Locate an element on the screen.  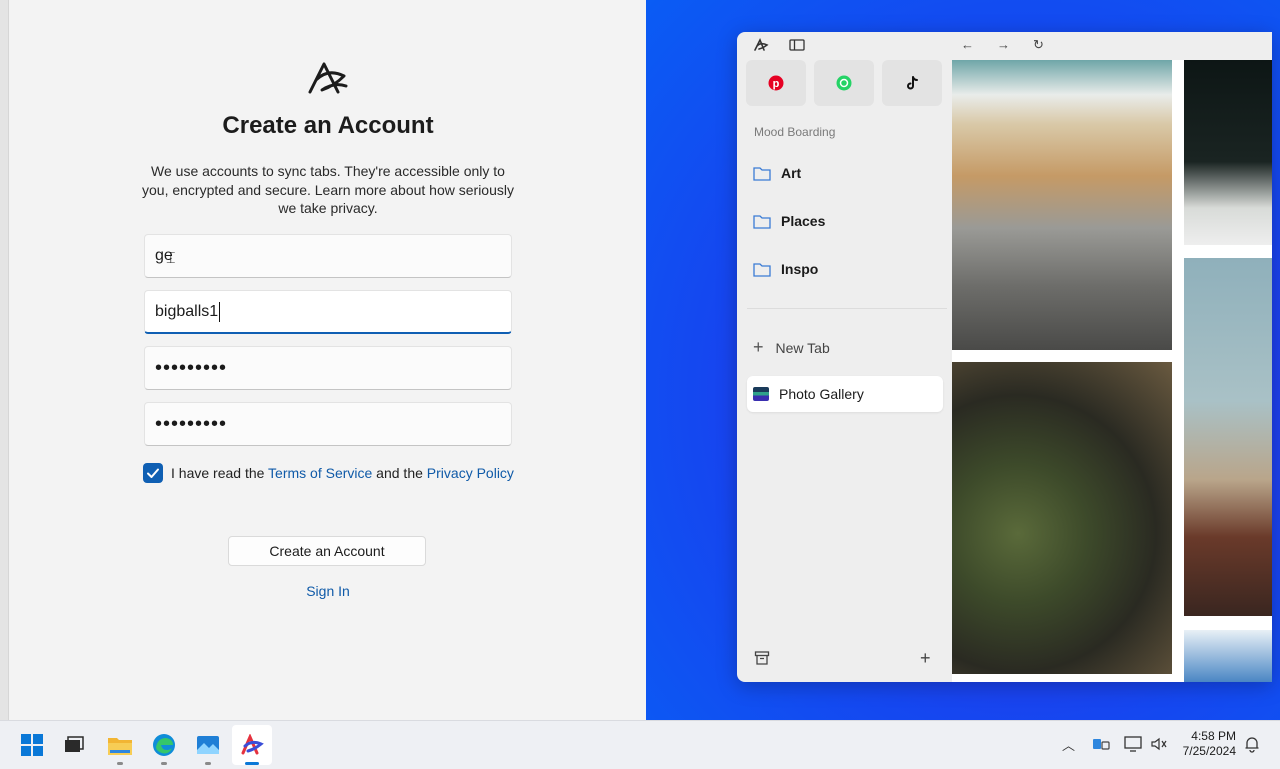
photos-button is located at coordinates (208, 748).